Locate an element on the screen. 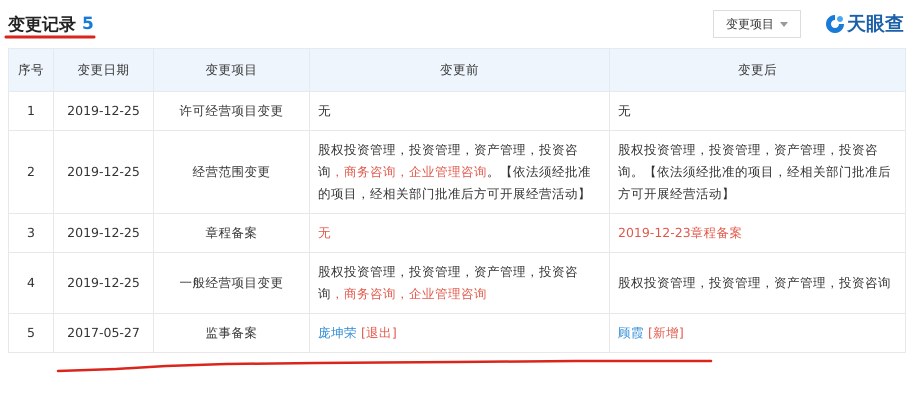  table-cell: 股权投资管理，投资管理，资产管理，投资咨询。【依法须经批准的项目，经相关部门批准后方可开展经营活动】 is located at coordinates (758, 172).